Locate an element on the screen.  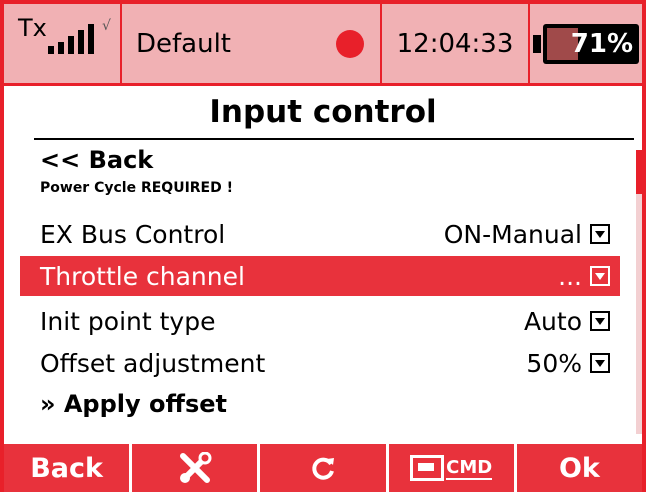
row-value: 50% is located at coordinates (554, 363).